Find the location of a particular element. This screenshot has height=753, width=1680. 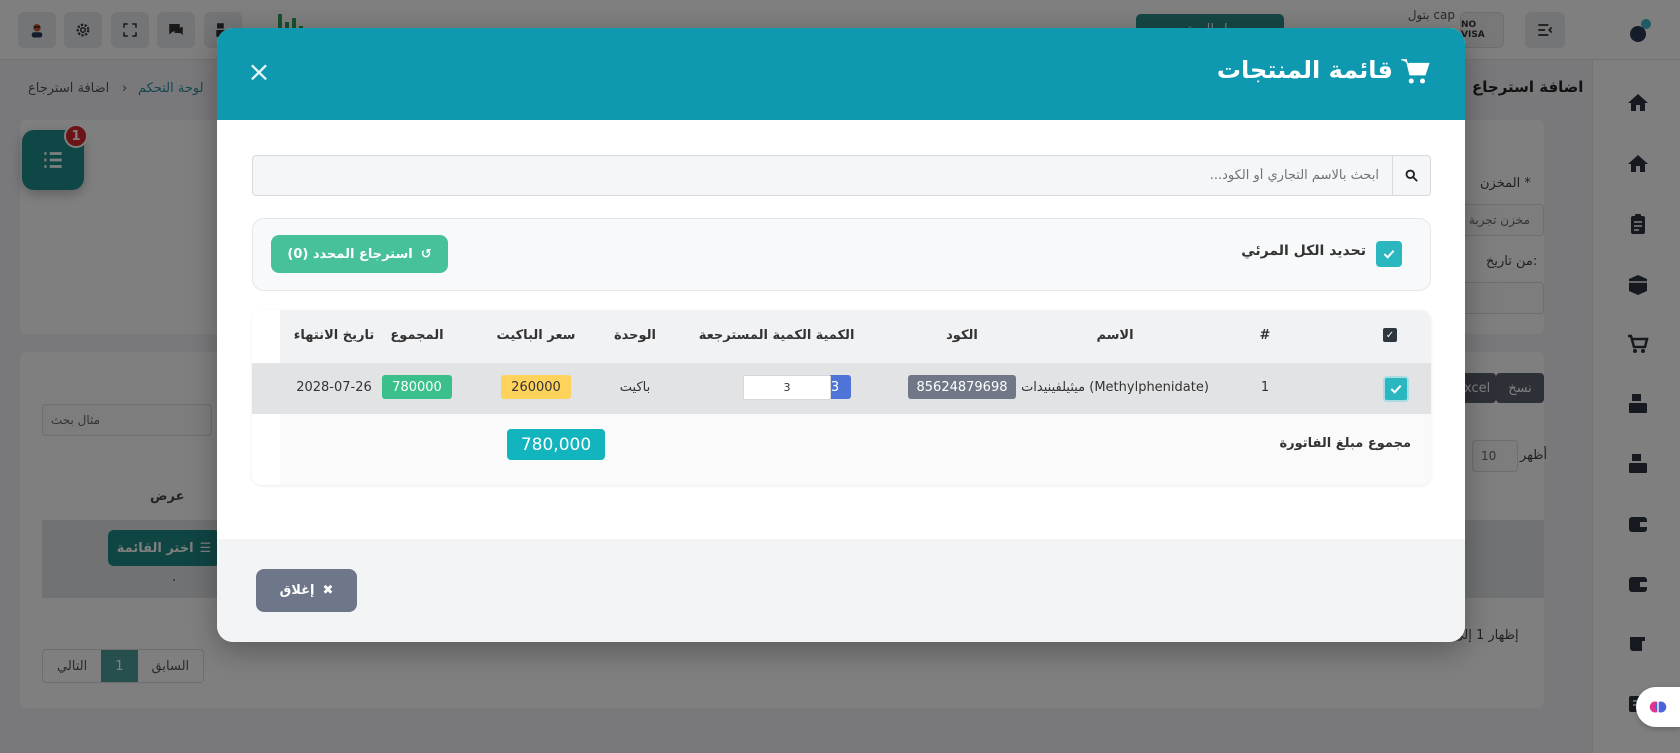

return-selected-button: ↺ استرجاع المحدد (0) is located at coordinates (359, 254).